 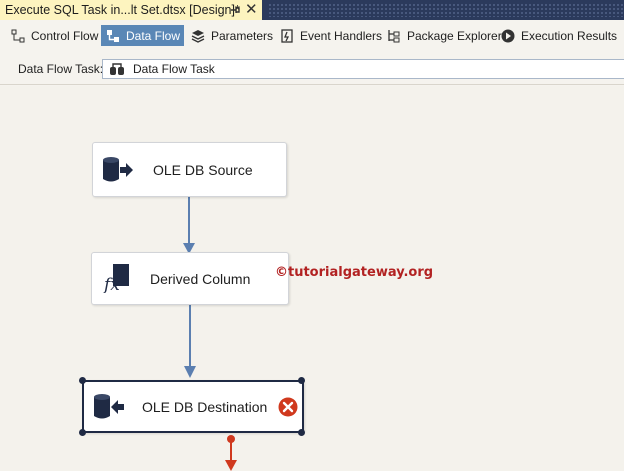 I want to click on data-path-arrow, so click(x=190, y=372).